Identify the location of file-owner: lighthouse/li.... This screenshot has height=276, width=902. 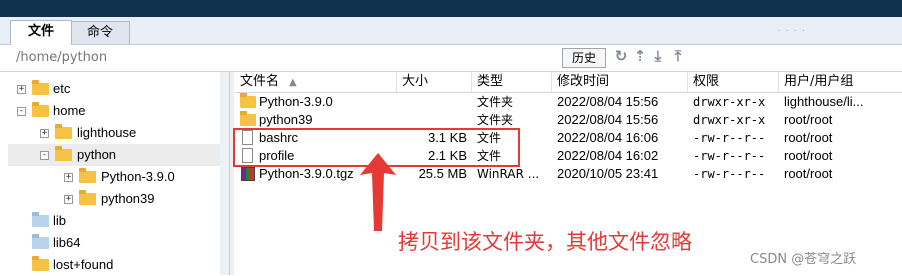
(824, 101).